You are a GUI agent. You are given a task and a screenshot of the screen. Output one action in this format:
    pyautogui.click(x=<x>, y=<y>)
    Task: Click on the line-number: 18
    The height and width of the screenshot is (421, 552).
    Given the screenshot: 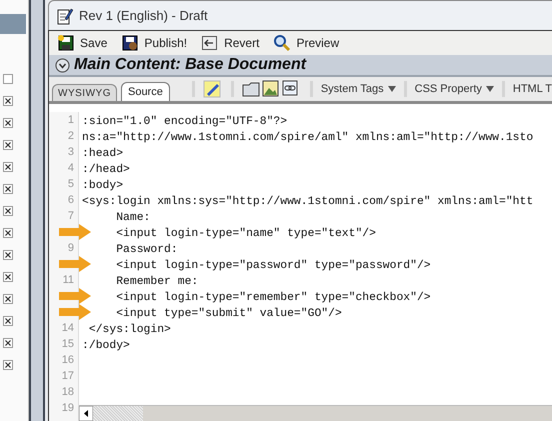 What is the action you would take?
    pyautogui.click(x=68, y=392)
    